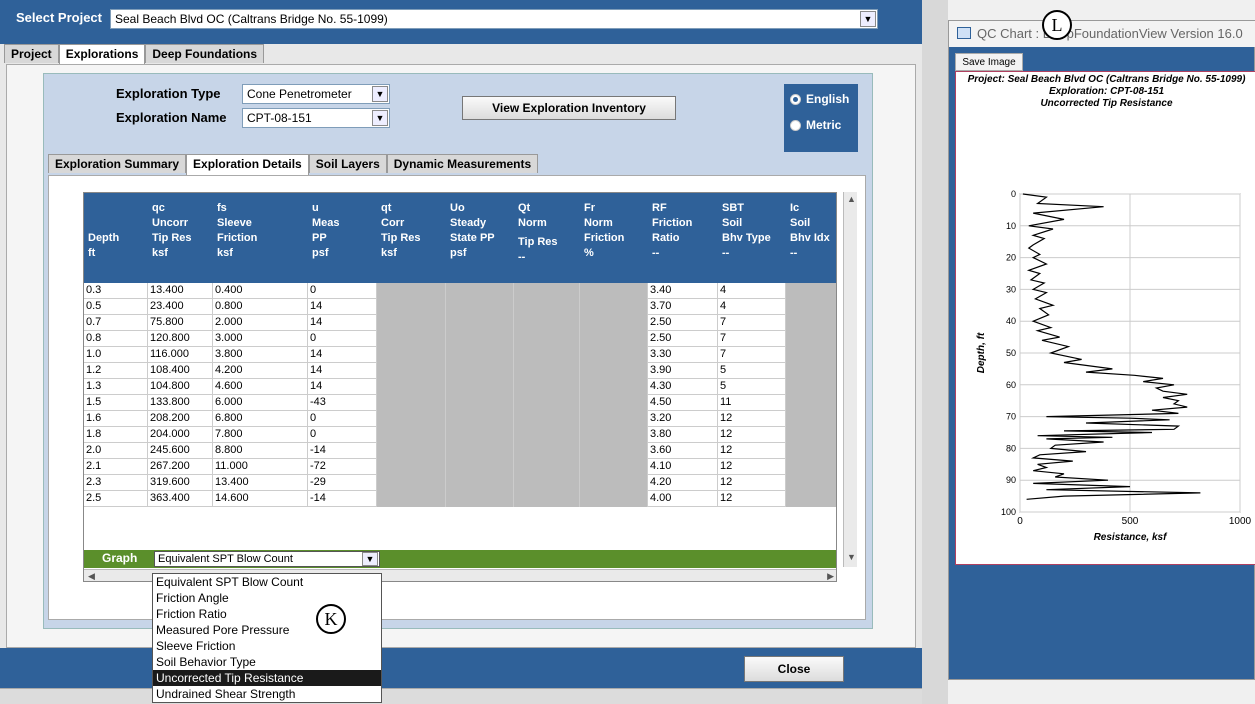 The width and height of the screenshot is (1255, 704). Describe the element at coordinates (116, 483) in the screenshot. I see `table-cell: 2.3` at that location.